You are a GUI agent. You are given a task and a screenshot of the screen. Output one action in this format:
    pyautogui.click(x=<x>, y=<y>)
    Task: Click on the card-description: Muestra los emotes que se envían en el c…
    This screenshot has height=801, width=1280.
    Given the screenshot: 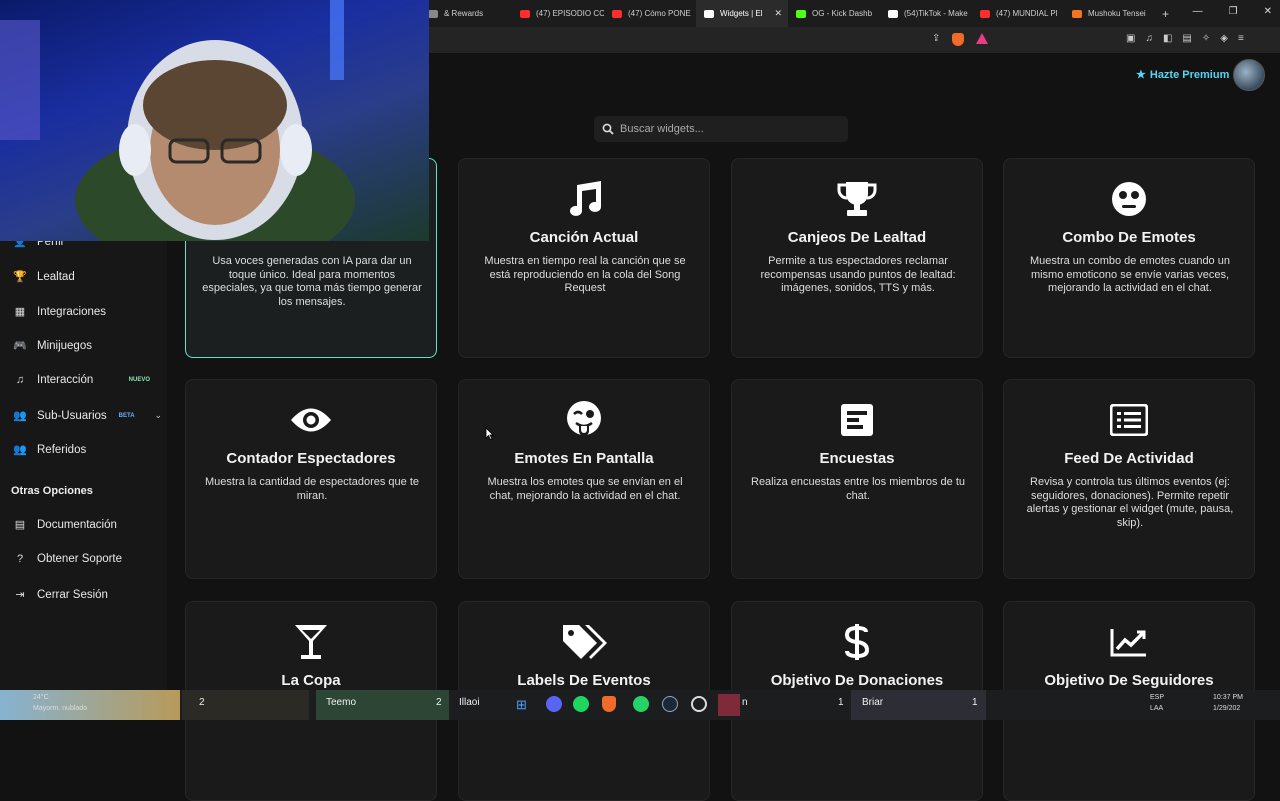 What is the action you would take?
    pyautogui.click(x=585, y=489)
    